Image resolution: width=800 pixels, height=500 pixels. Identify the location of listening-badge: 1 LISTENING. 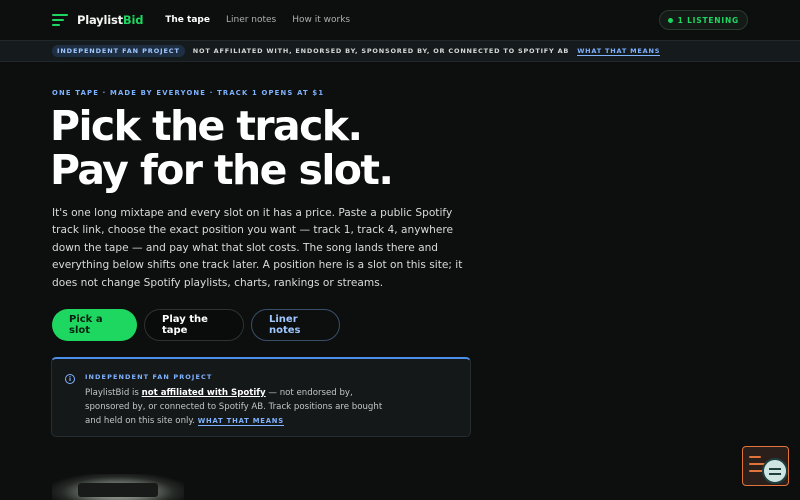
(703, 20).